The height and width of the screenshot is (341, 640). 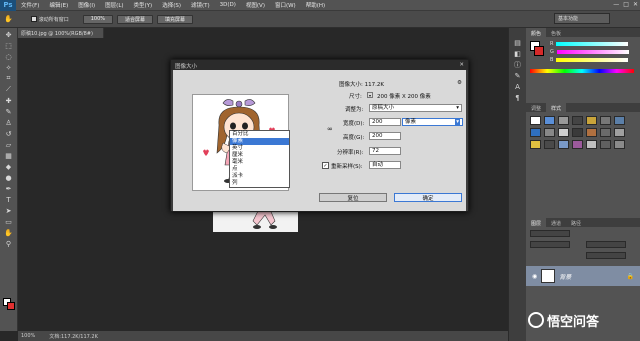 What do you see at coordinates (114, 5) in the screenshot?
I see `menu-layer: 图层(L)` at bounding box center [114, 5].